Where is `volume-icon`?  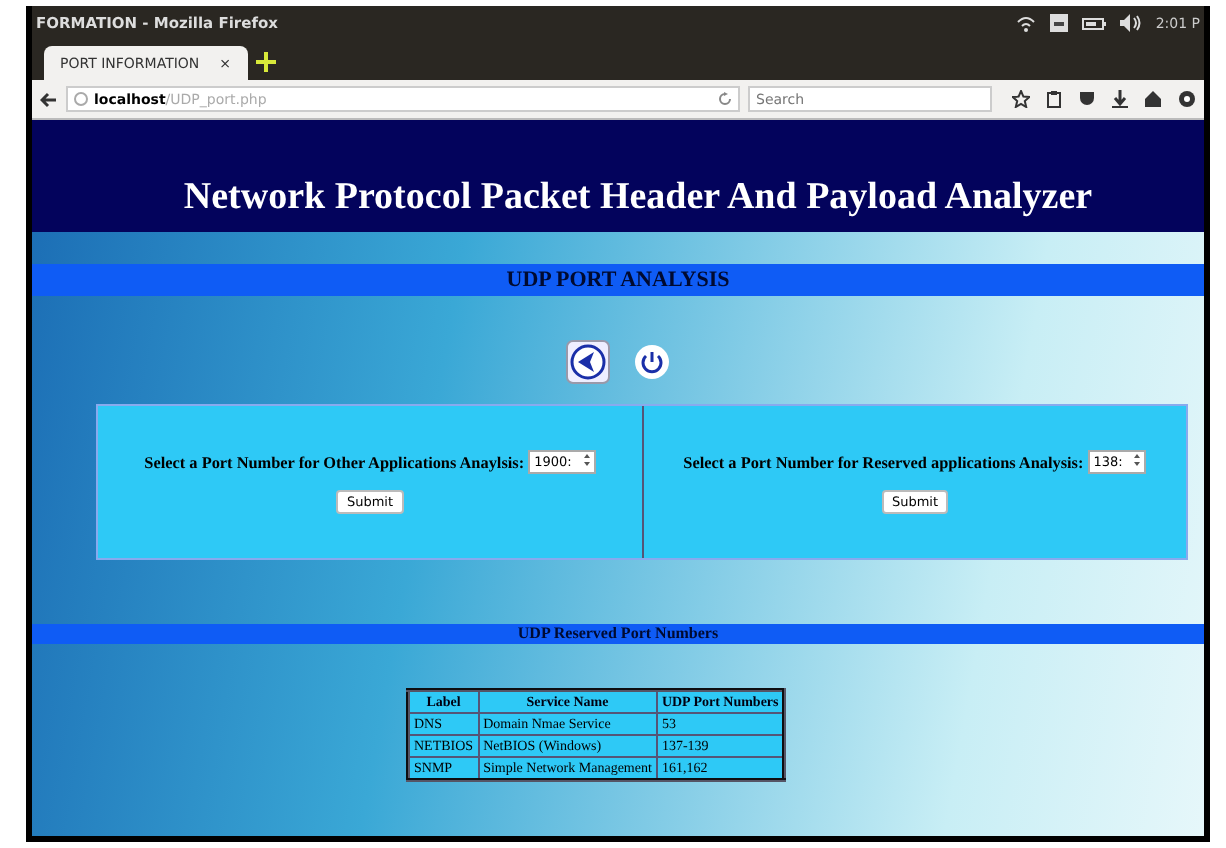
volume-icon is located at coordinates (1130, 23).